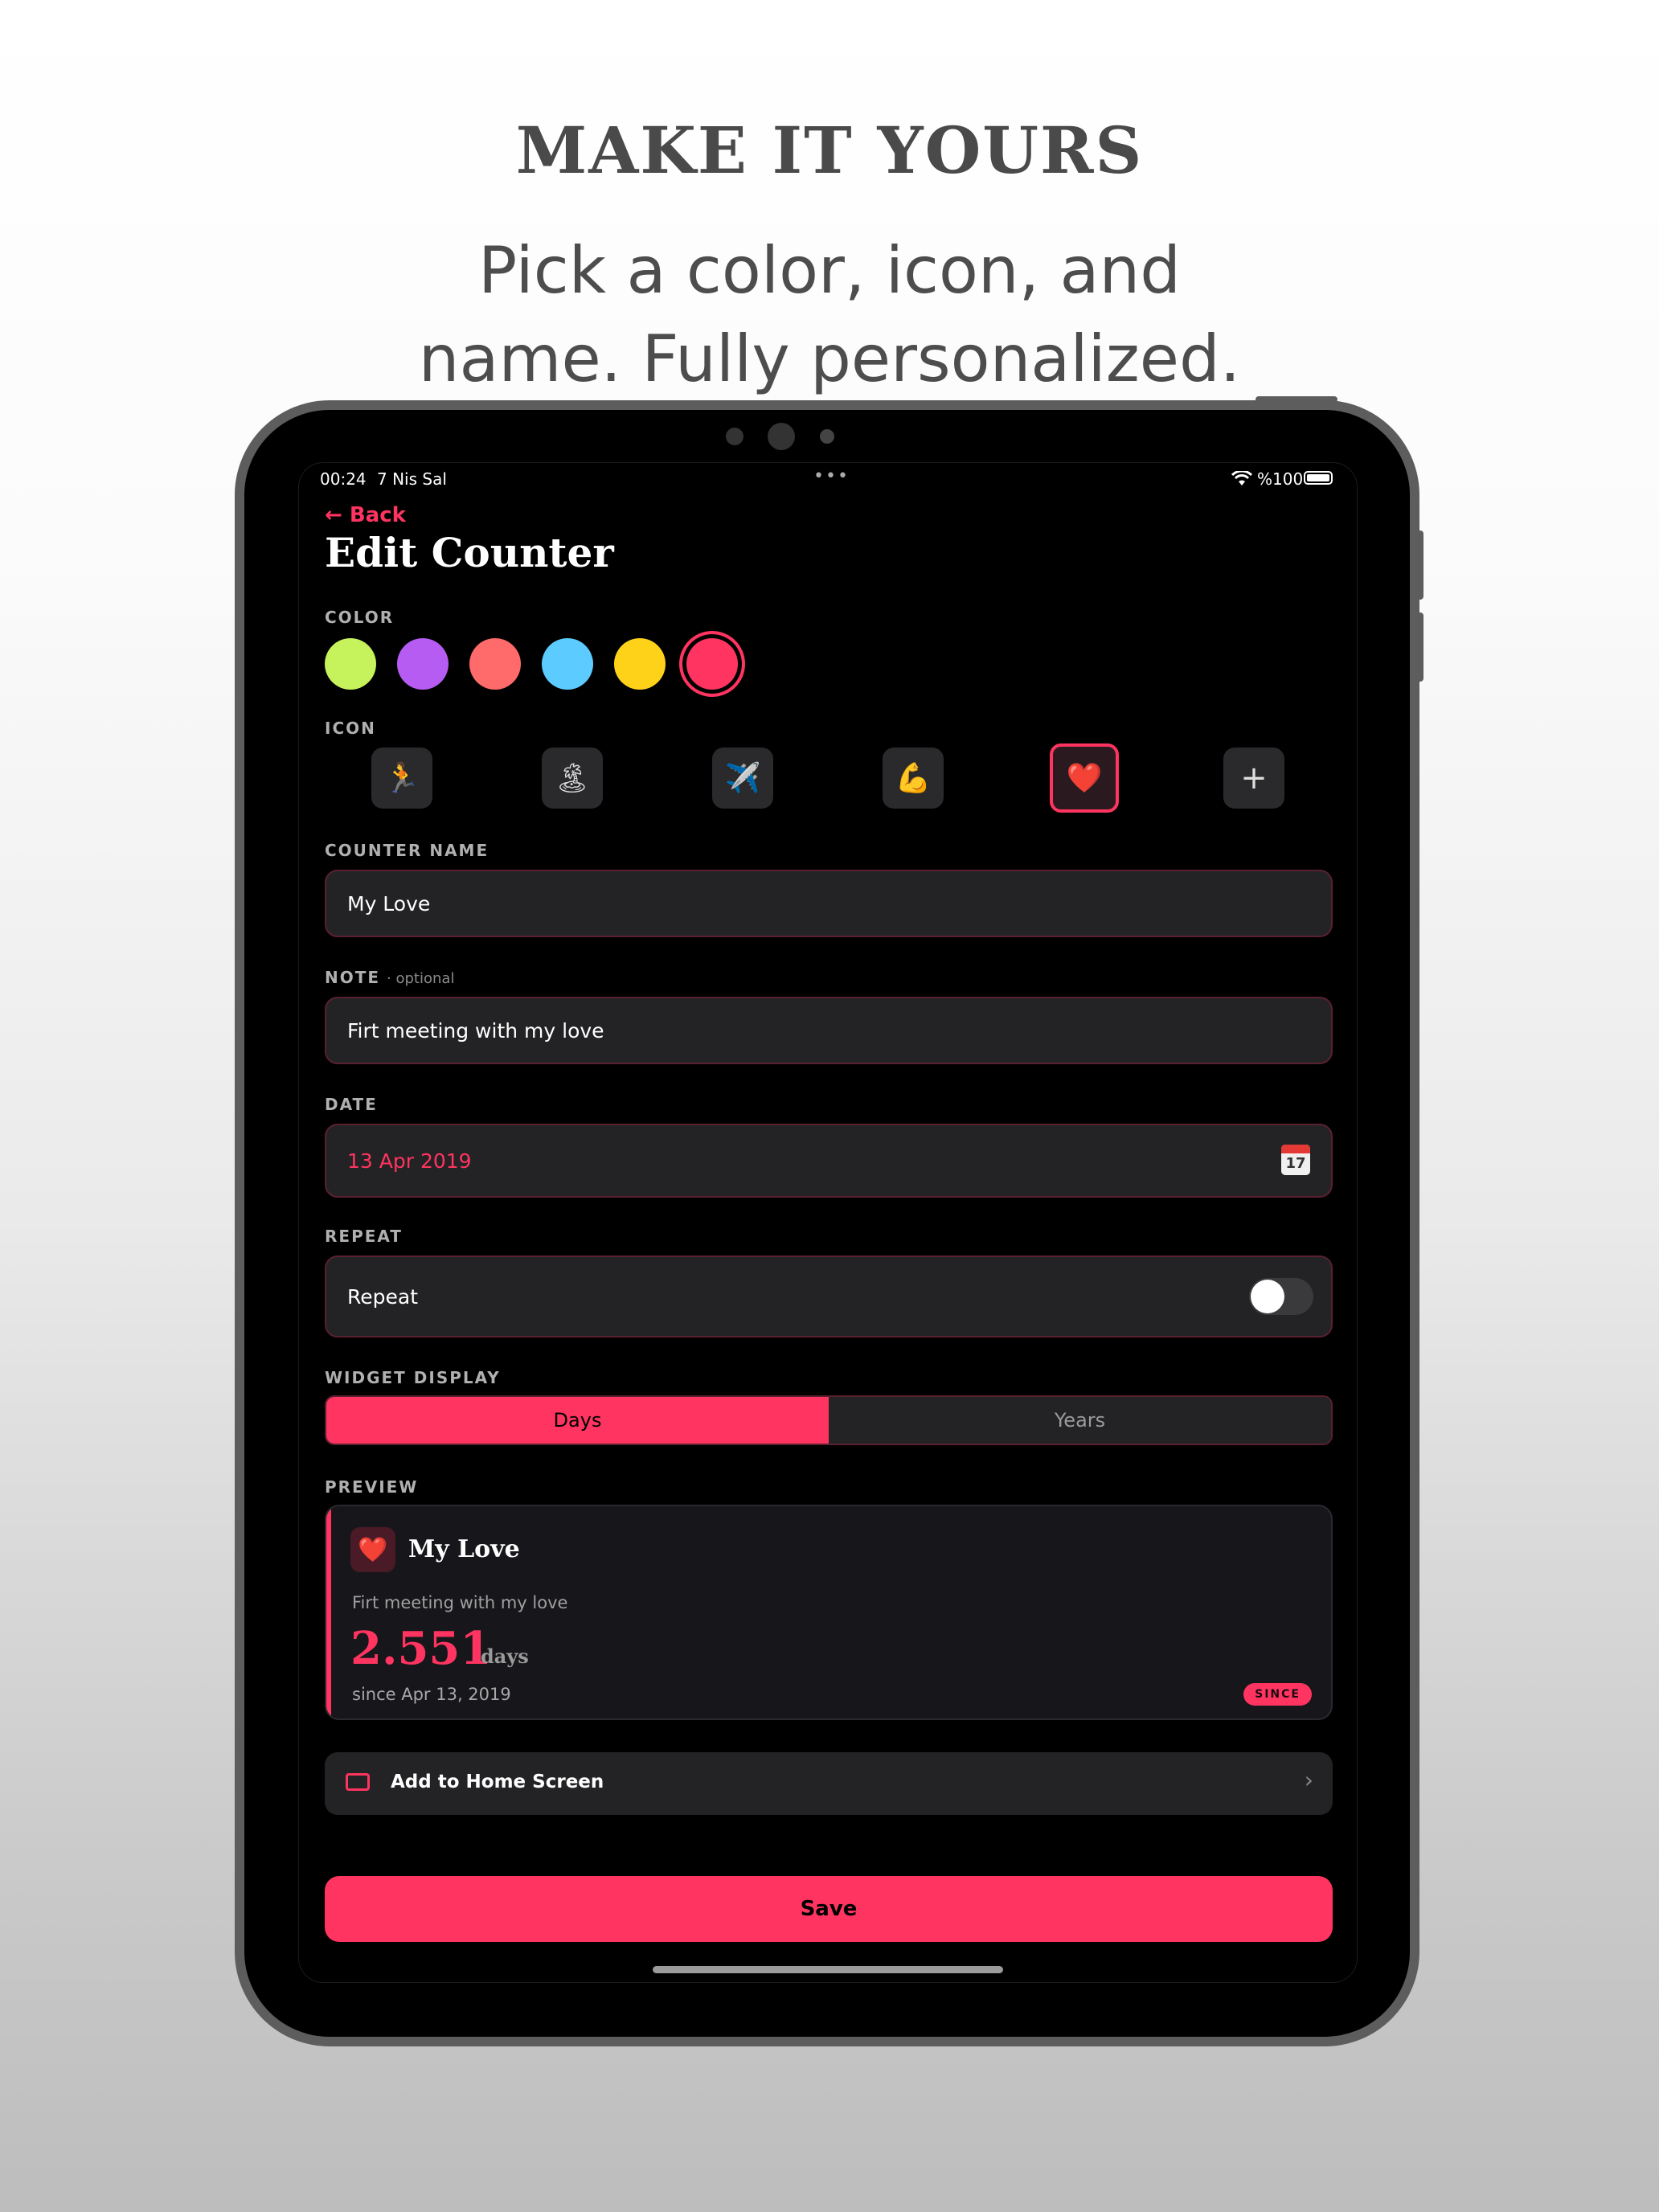 The image size is (1659, 2212). What do you see at coordinates (1277, 1694) in the screenshot?
I see `since-badge: SINCE` at bounding box center [1277, 1694].